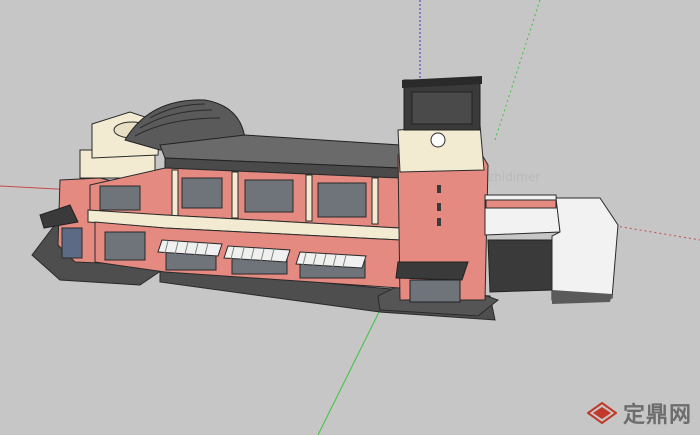 The width and height of the screenshot is (700, 435). What do you see at coordinates (439, 205) in the screenshot?
I see `tower-windows` at bounding box center [439, 205].